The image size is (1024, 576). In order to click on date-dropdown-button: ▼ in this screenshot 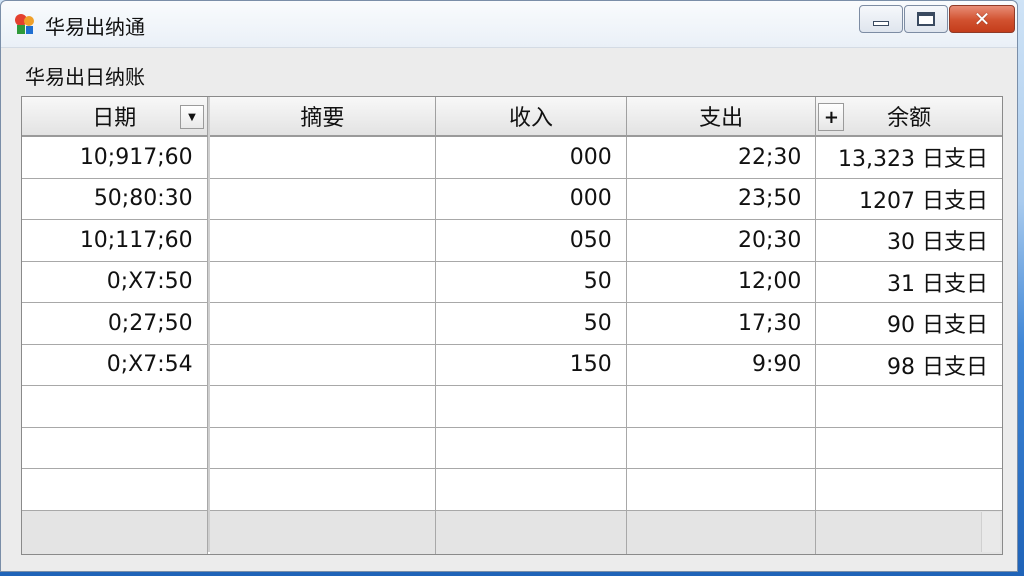, I will do `click(192, 117)`.